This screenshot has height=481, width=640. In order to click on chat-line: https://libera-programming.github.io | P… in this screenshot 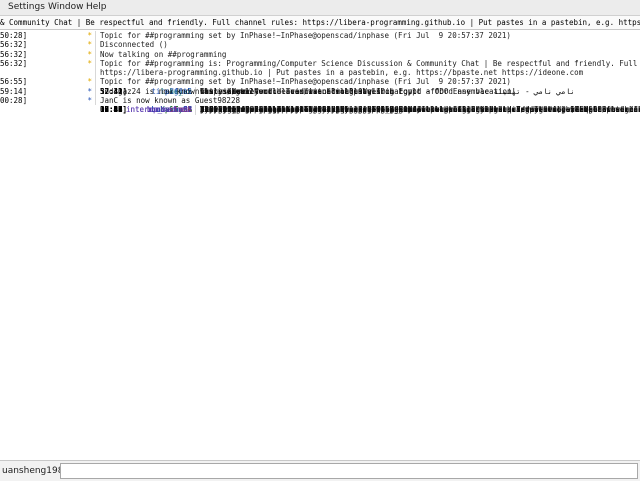, I will do `click(320, 73)`.